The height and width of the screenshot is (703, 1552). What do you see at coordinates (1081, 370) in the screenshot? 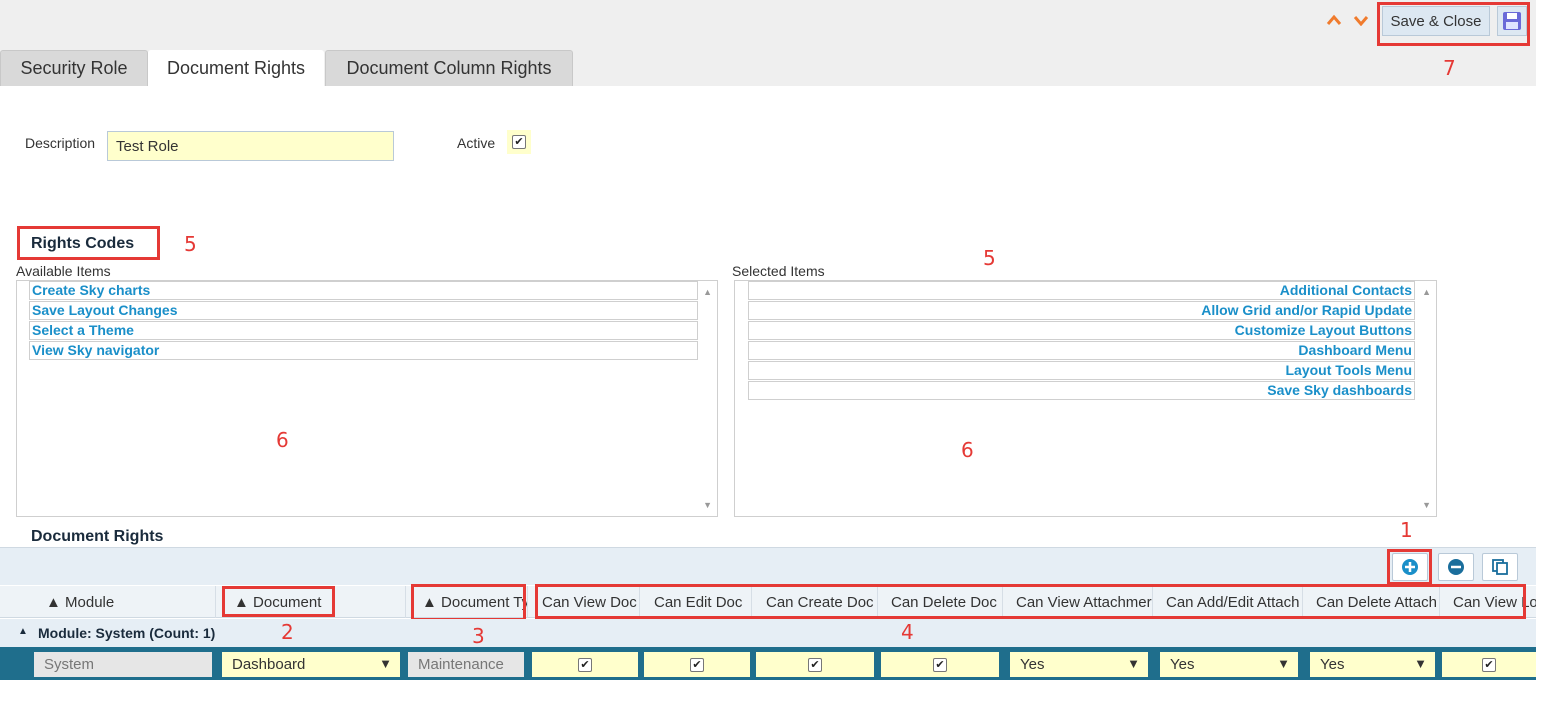
I see `list-item: Layout Tools Menu` at bounding box center [1081, 370].